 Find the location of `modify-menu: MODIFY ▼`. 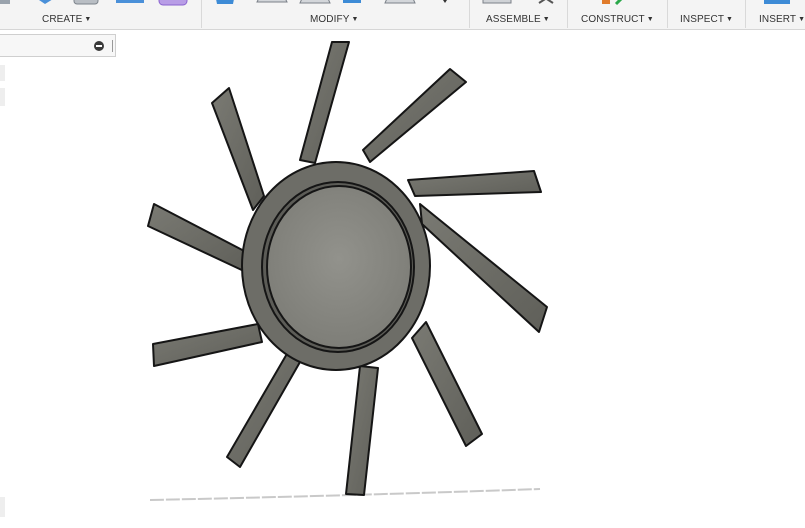

modify-menu: MODIFY ▼ is located at coordinates (334, 19).